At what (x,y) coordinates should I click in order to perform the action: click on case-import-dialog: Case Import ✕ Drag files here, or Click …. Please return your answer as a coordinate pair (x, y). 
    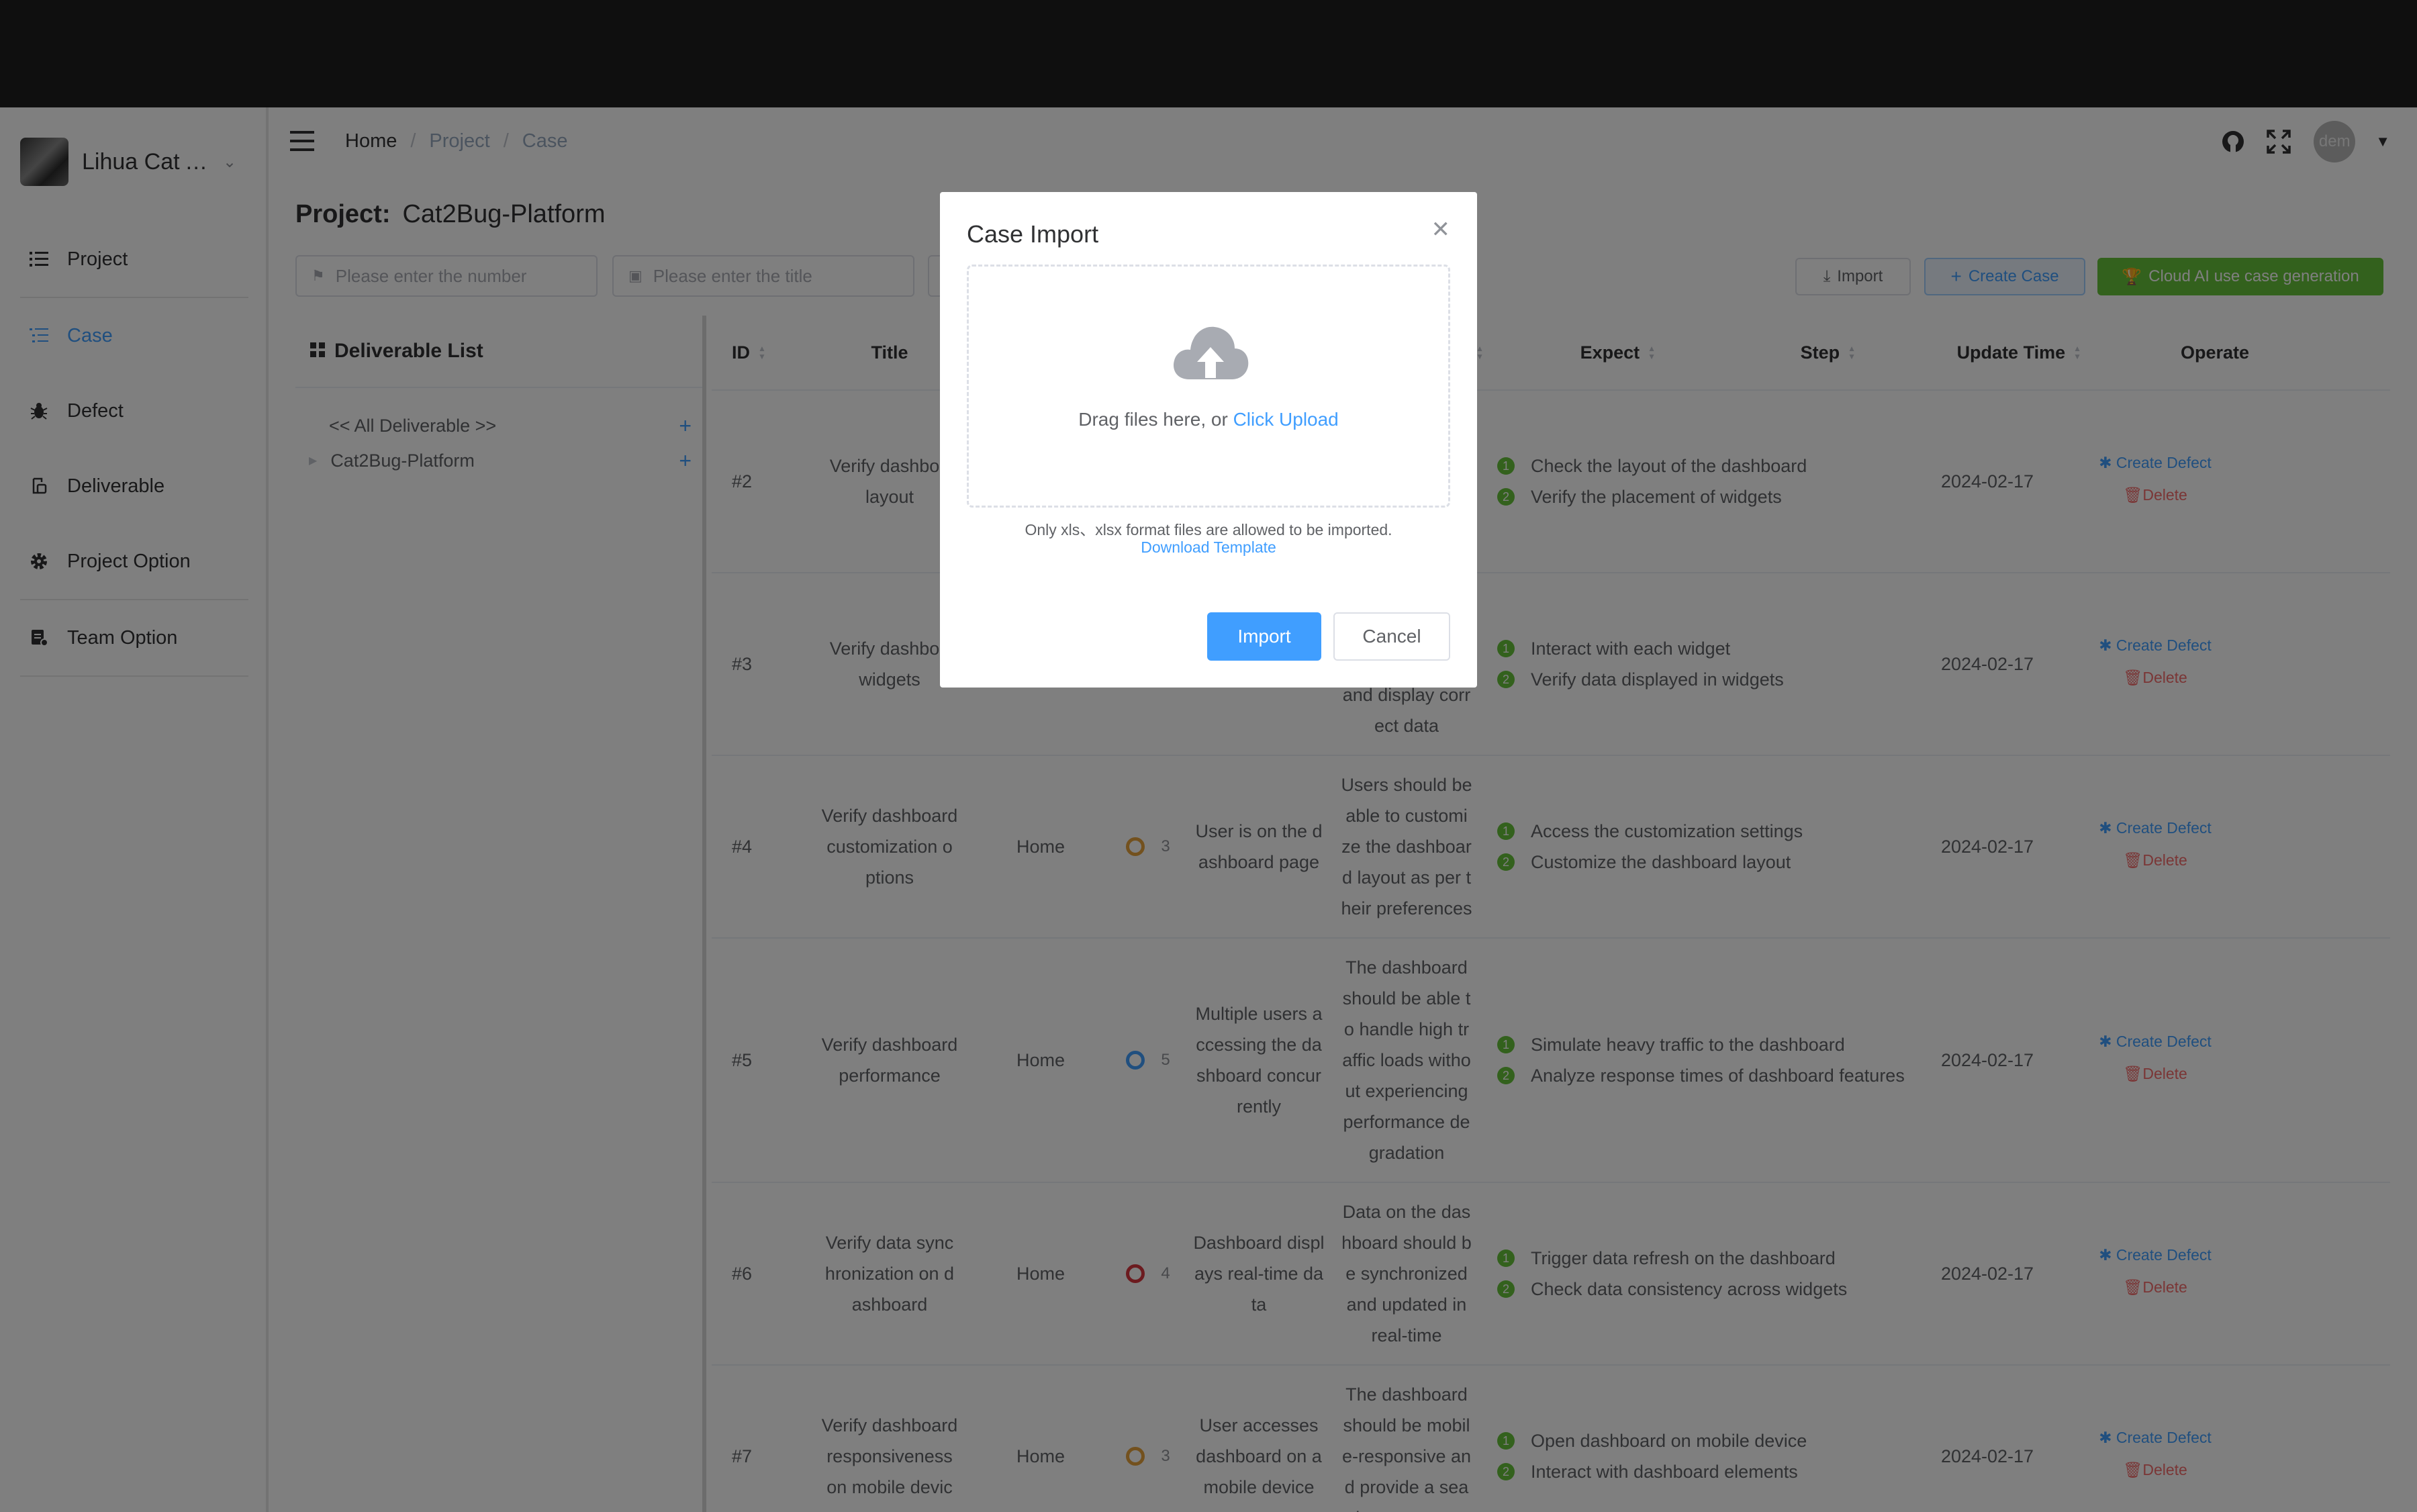
    Looking at the image, I should click on (1208, 440).